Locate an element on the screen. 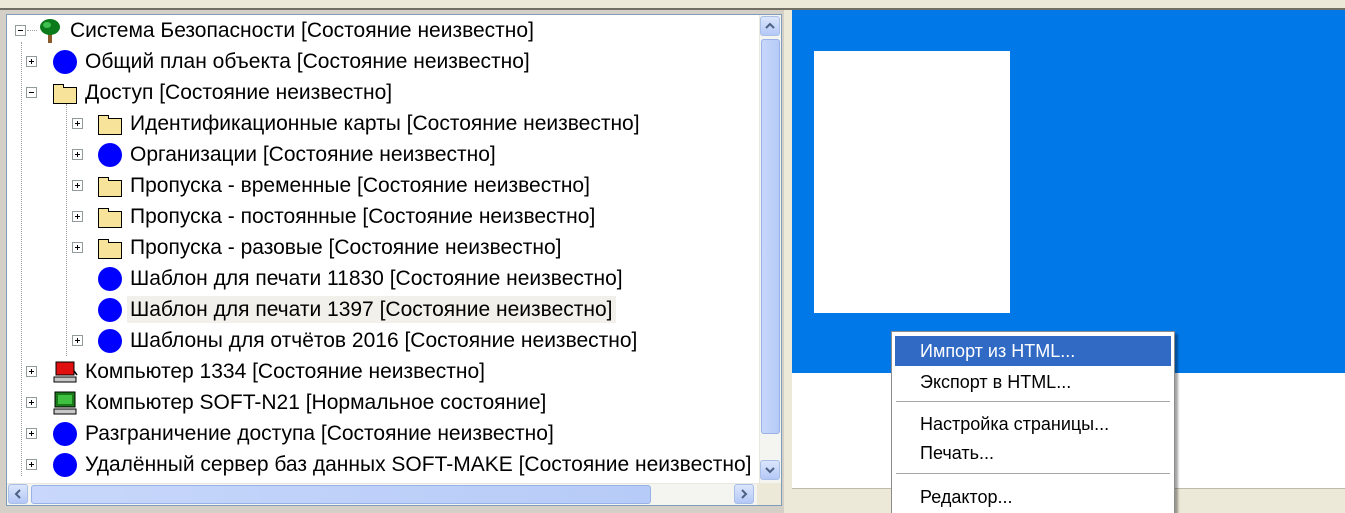  horizontal-scroll-thumb is located at coordinates (341, 494).